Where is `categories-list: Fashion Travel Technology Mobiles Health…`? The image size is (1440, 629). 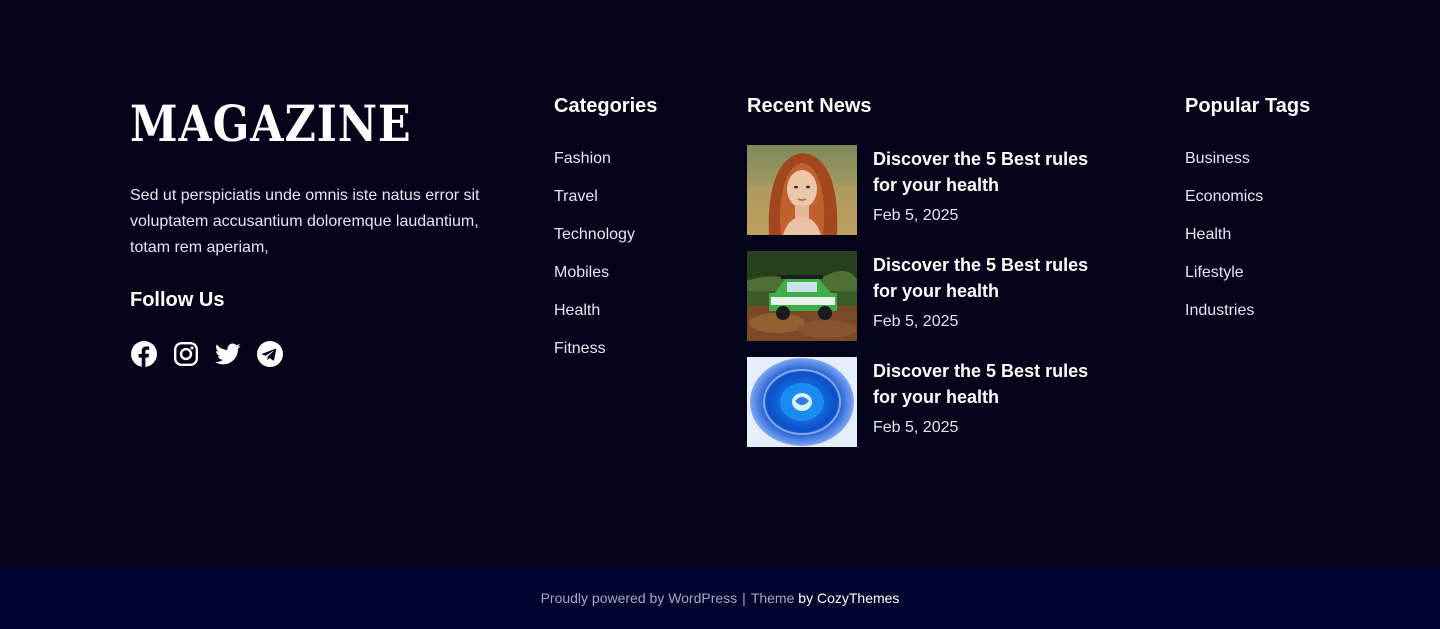 categories-list: Fashion Travel Technology Mobiles Health… is located at coordinates (594, 259).